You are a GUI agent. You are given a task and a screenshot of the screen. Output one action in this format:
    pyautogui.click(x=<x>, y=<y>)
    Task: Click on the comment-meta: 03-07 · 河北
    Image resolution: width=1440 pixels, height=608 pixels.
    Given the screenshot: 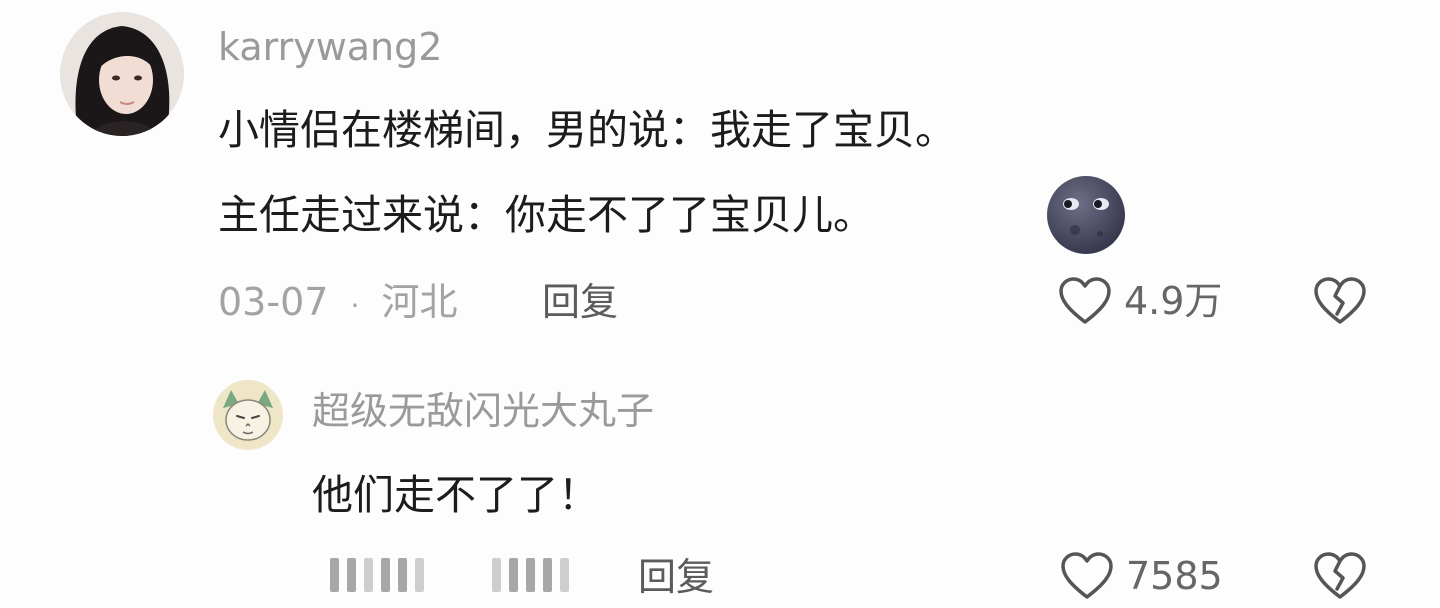 What is the action you would take?
    pyautogui.click(x=338, y=302)
    